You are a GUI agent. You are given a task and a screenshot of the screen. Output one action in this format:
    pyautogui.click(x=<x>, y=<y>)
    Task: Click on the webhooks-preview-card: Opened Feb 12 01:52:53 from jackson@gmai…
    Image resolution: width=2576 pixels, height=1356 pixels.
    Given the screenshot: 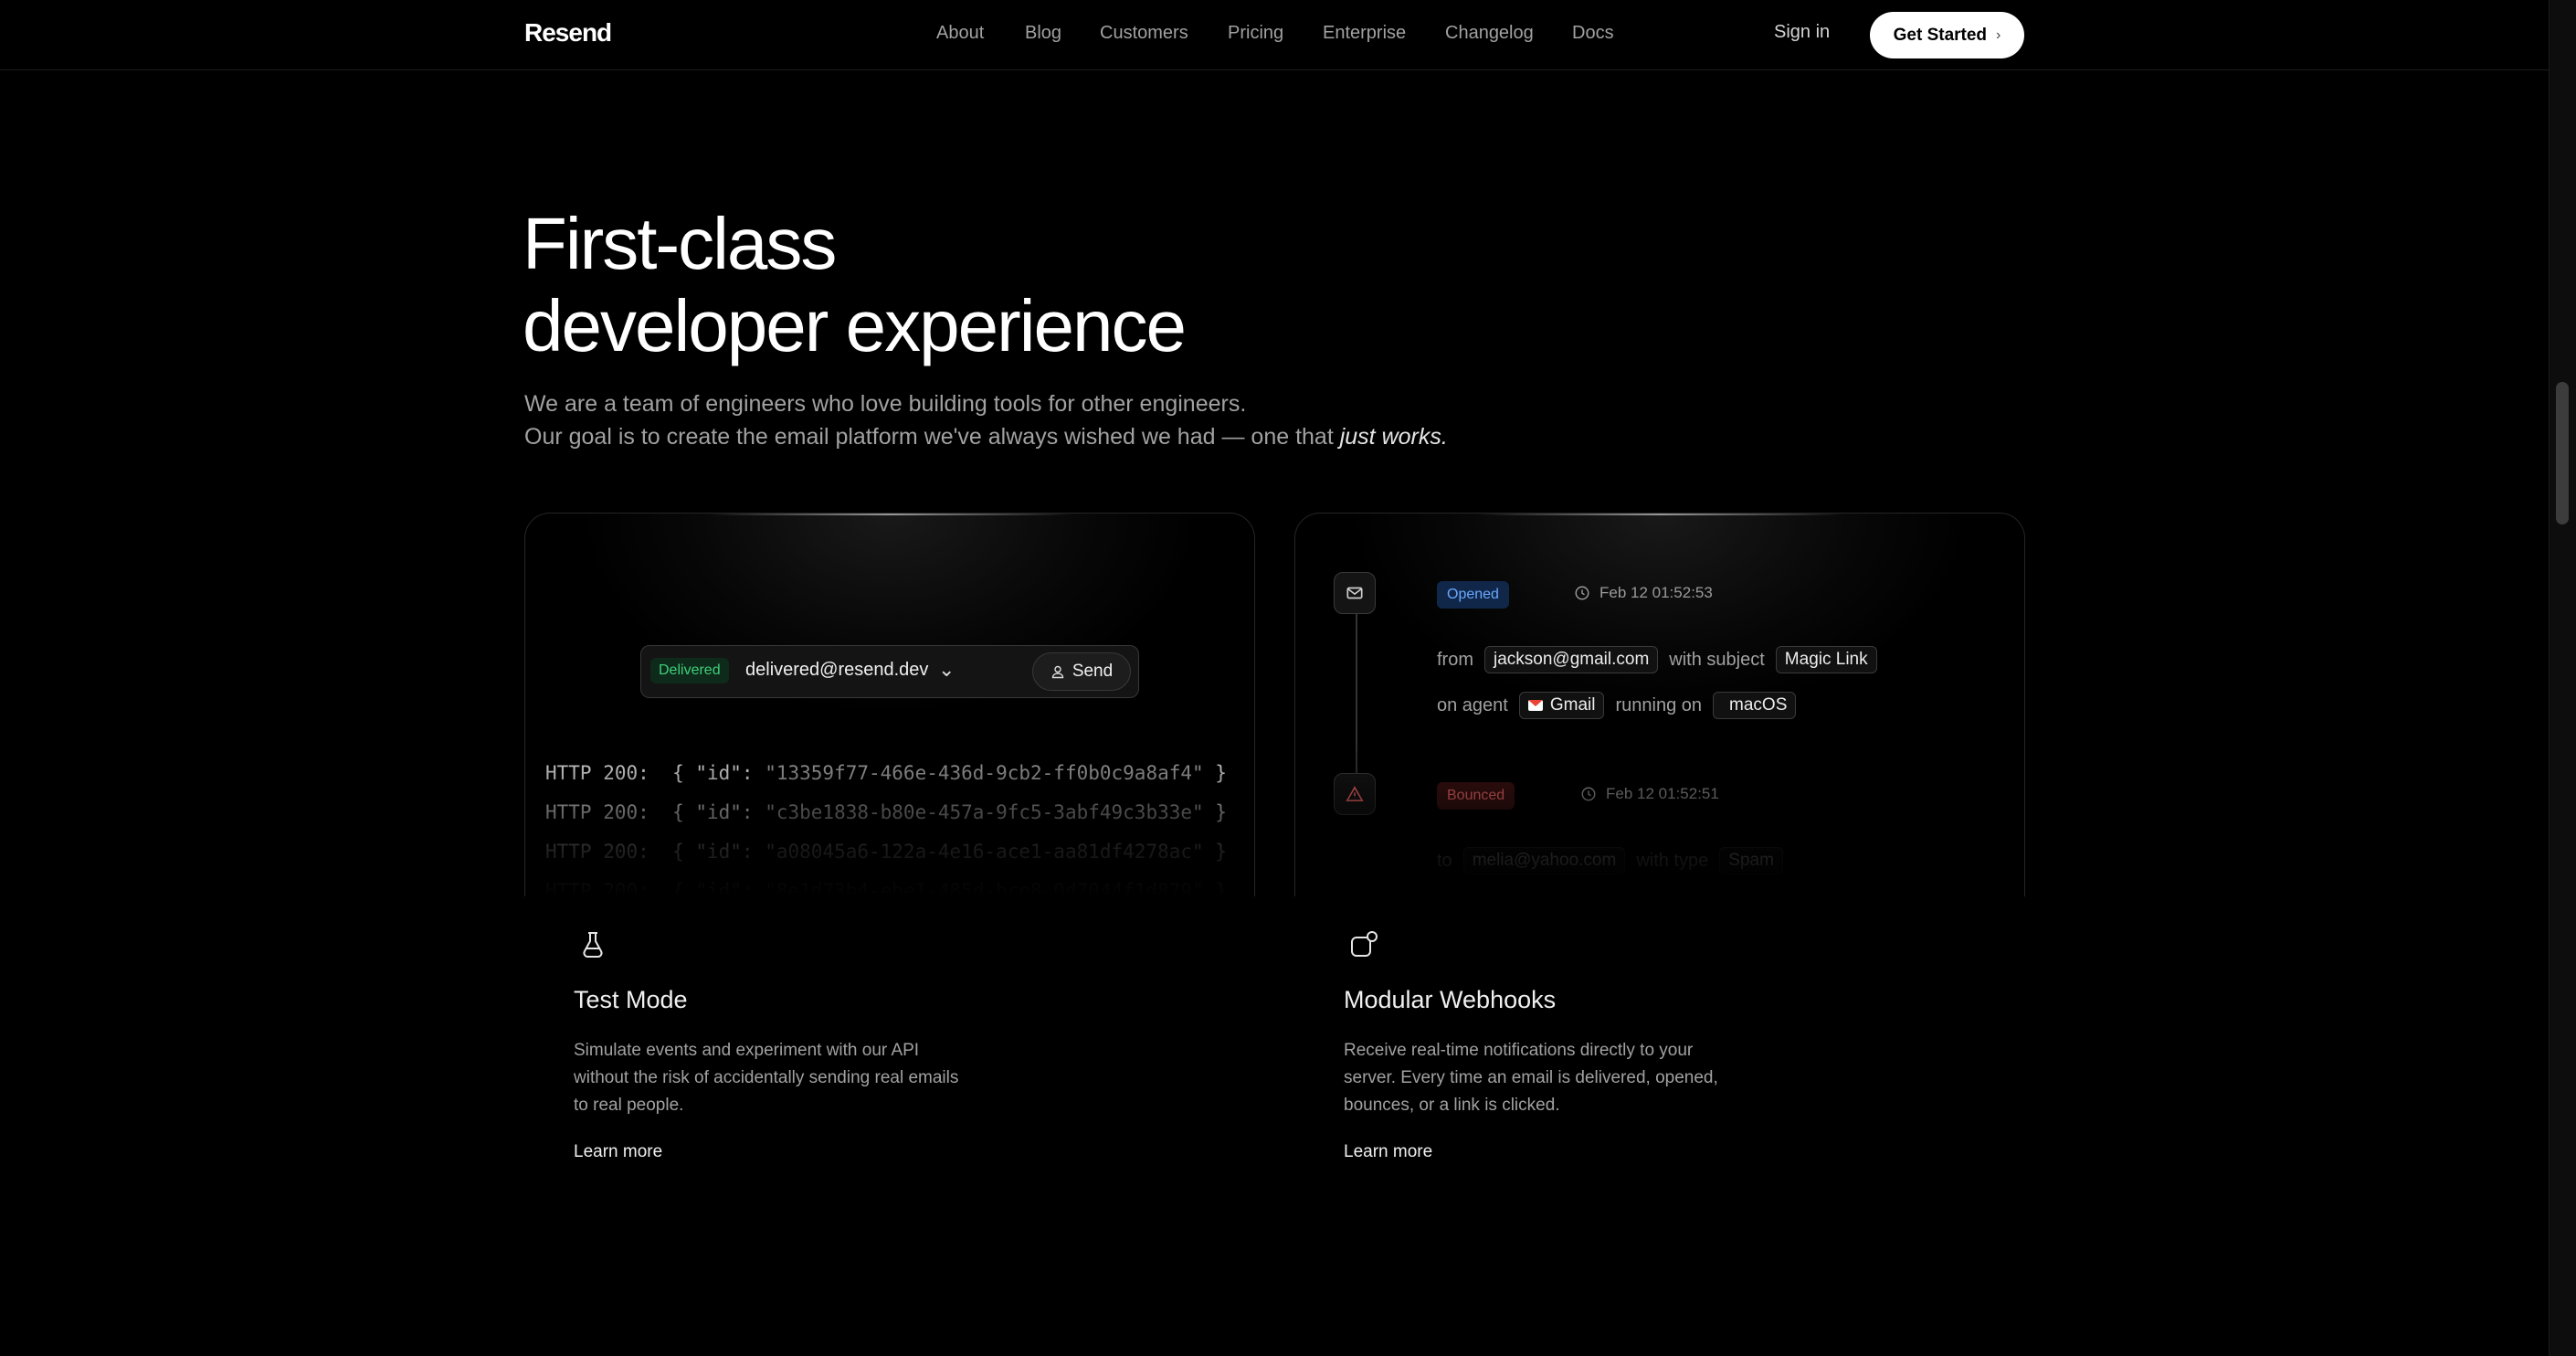 What is the action you would take?
    pyautogui.click(x=1659, y=704)
    